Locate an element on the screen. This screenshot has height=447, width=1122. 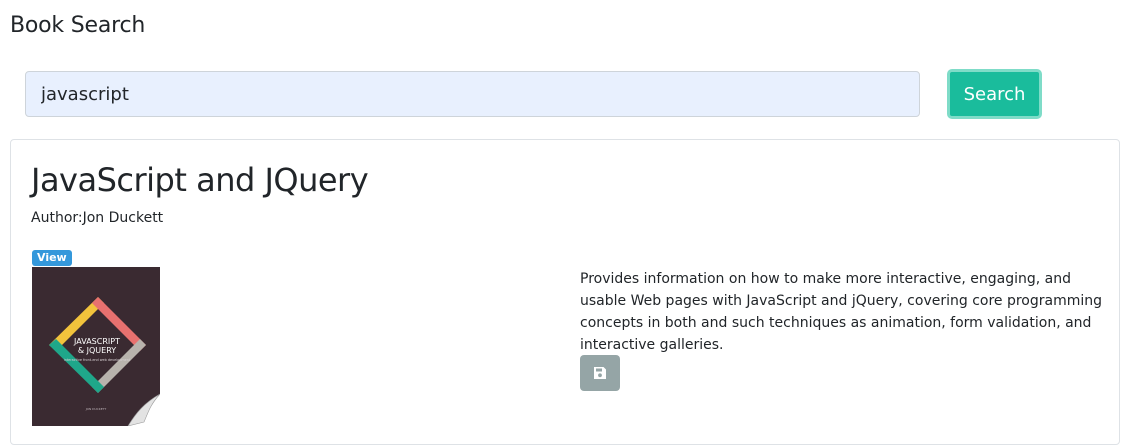
cover-author: JON DUCKETT is located at coordinates (96, 409).